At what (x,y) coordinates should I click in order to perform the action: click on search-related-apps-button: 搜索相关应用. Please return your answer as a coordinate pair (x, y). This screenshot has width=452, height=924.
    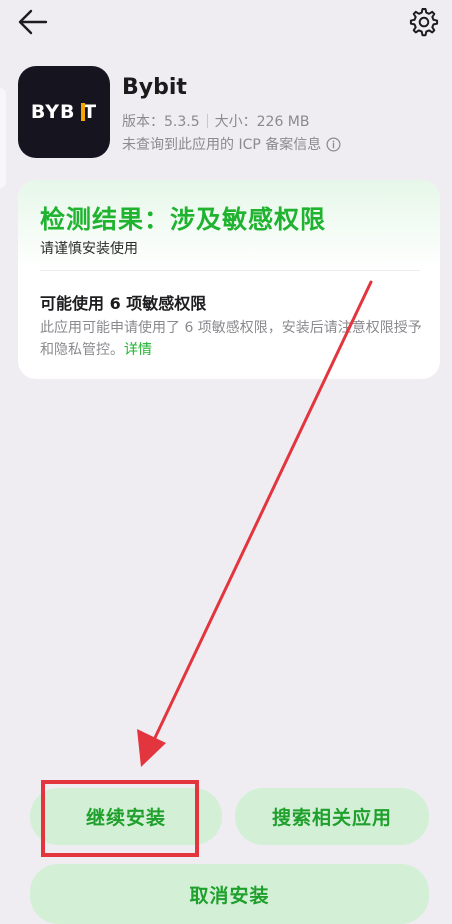
    Looking at the image, I should click on (332, 816).